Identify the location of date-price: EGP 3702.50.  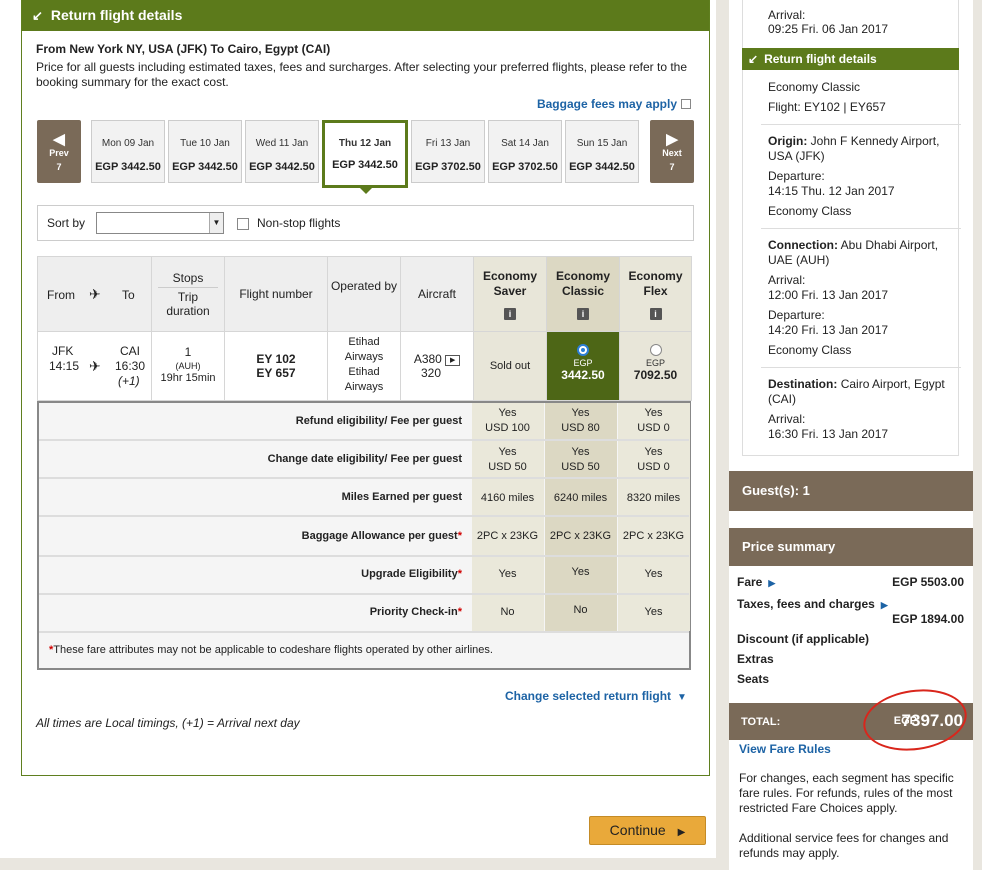
(525, 167).